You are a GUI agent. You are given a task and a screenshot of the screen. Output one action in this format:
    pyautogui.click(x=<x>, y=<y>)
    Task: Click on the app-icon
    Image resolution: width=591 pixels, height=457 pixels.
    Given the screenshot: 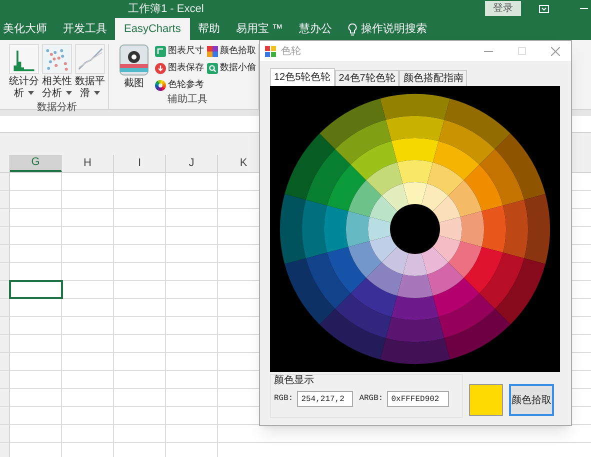 What is the action you would take?
    pyautogui.click(x=270, y=51)
    